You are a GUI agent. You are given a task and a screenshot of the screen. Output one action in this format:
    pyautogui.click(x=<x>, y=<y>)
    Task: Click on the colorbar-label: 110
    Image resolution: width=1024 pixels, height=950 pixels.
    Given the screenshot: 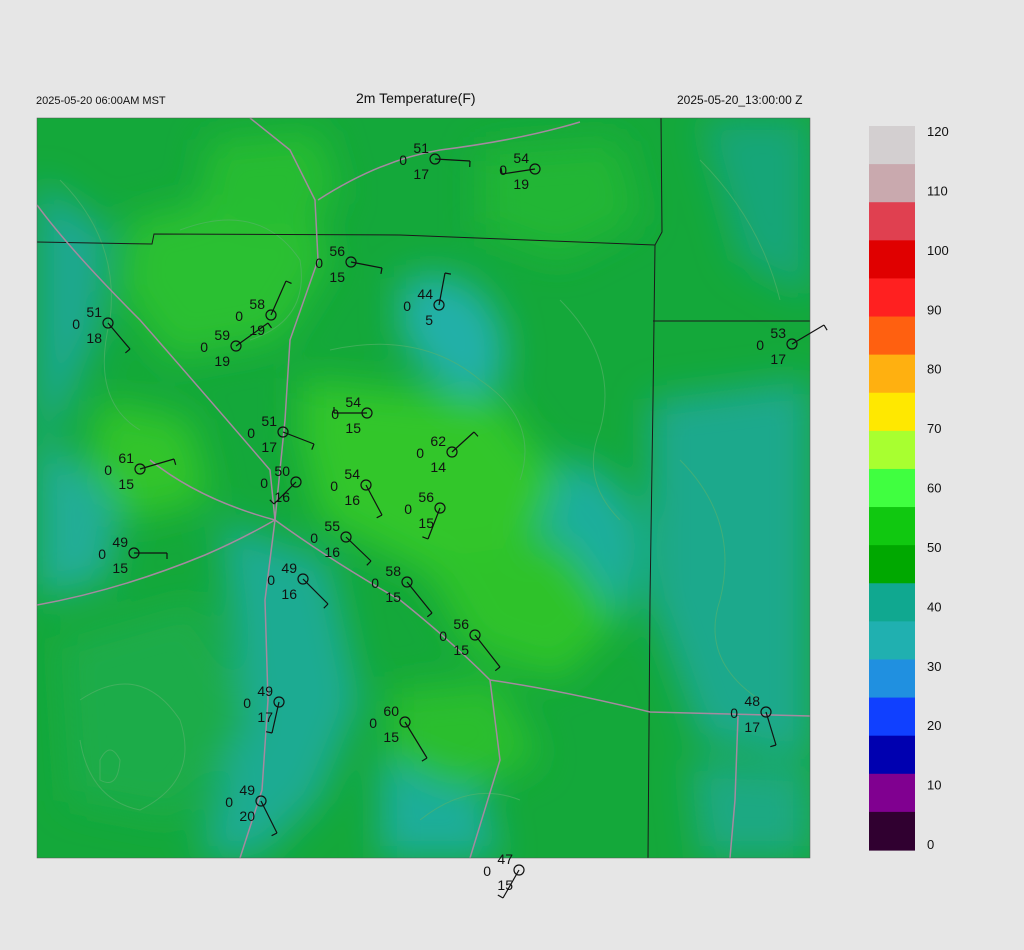 What is the action you would take?
    pyautogui.click(x=937, y=190)
    